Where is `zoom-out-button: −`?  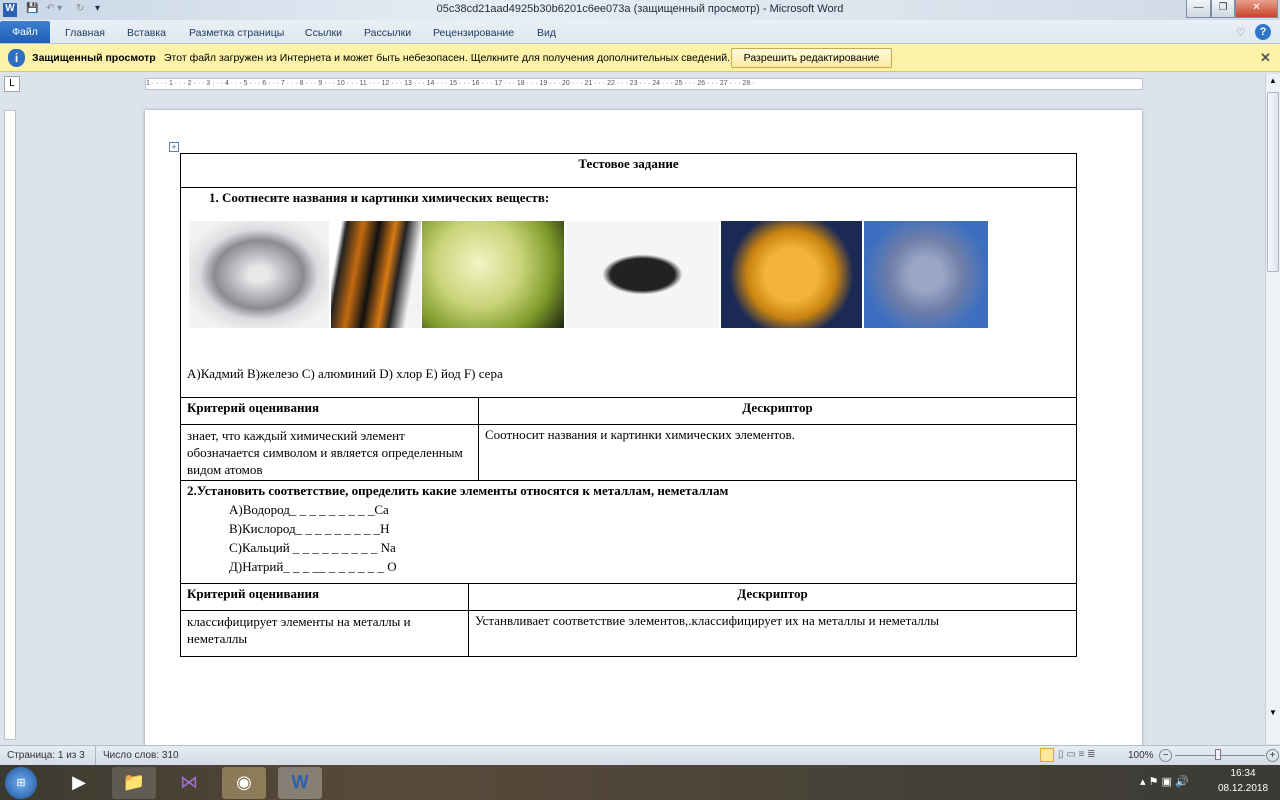
zoom-out-button: − is located at coordinates (1165, 755).